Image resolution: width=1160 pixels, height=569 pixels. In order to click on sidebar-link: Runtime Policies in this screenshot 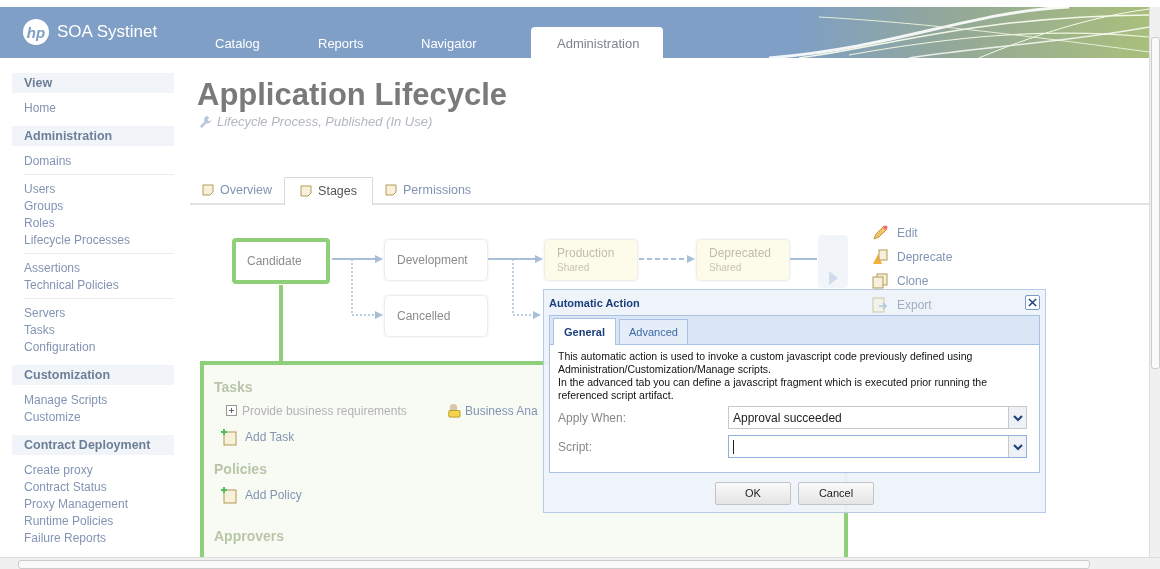, I will do `click(93, 521)`.